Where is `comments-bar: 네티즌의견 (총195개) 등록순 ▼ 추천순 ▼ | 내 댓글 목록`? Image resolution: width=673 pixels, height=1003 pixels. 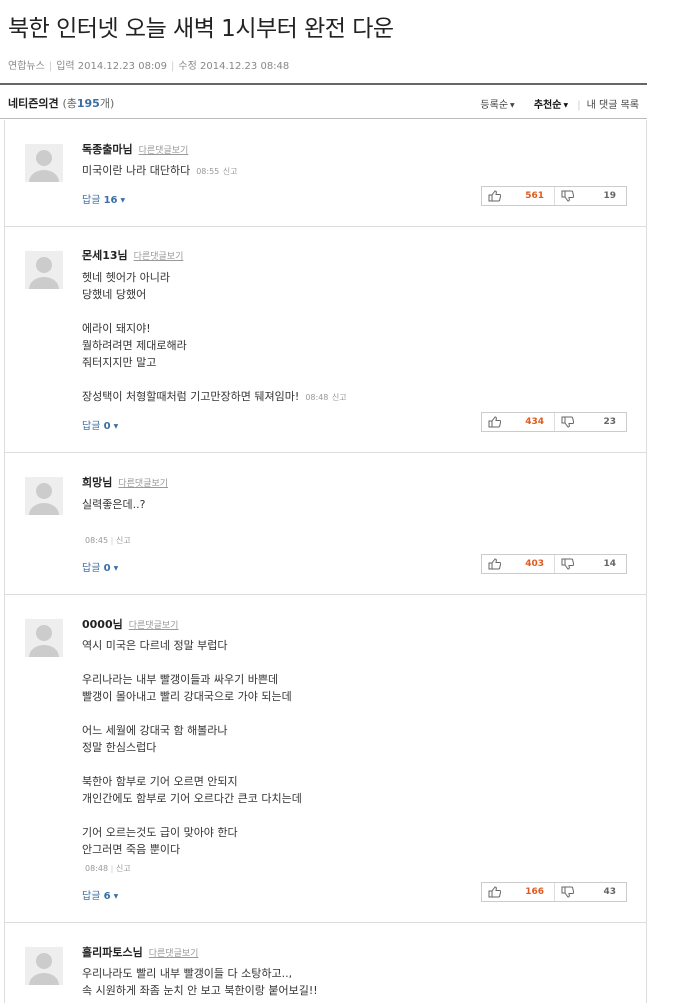
comments-bar: 네티즌의견 (총195개) 등록순 ▼ 추천순 ▼ | 내 댓글 목록 is located at coordinates (323, 102).